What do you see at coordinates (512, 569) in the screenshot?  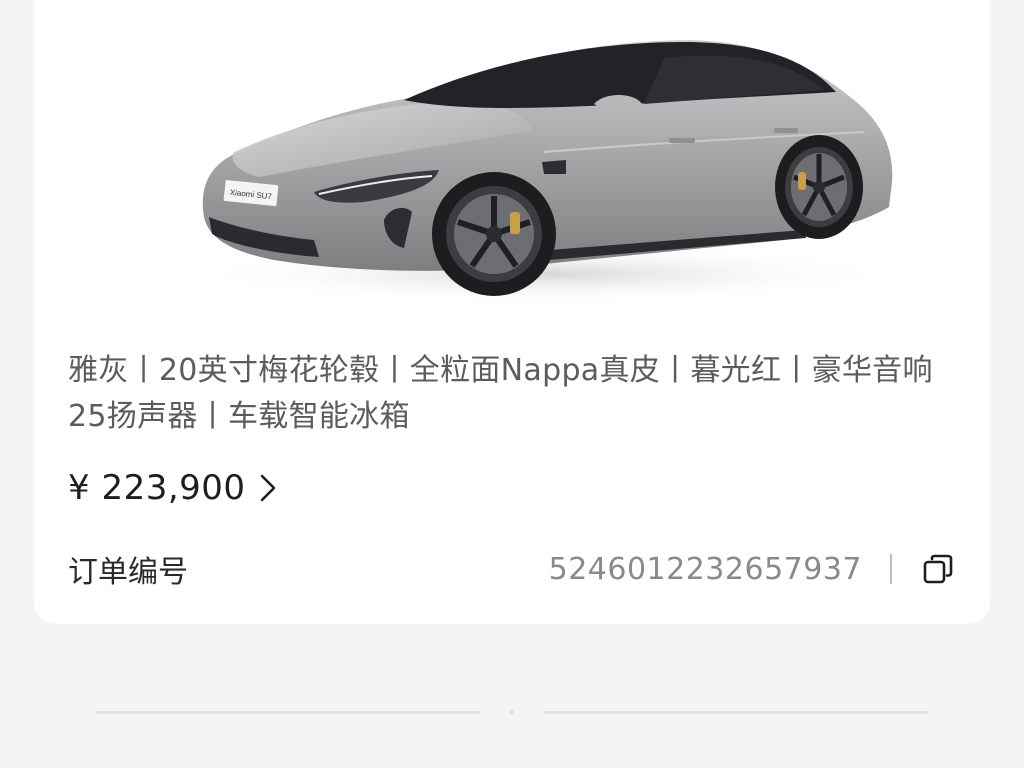 I see `order-number-row: 订单编号 5246012232657937` at bounding box center [512, 569].